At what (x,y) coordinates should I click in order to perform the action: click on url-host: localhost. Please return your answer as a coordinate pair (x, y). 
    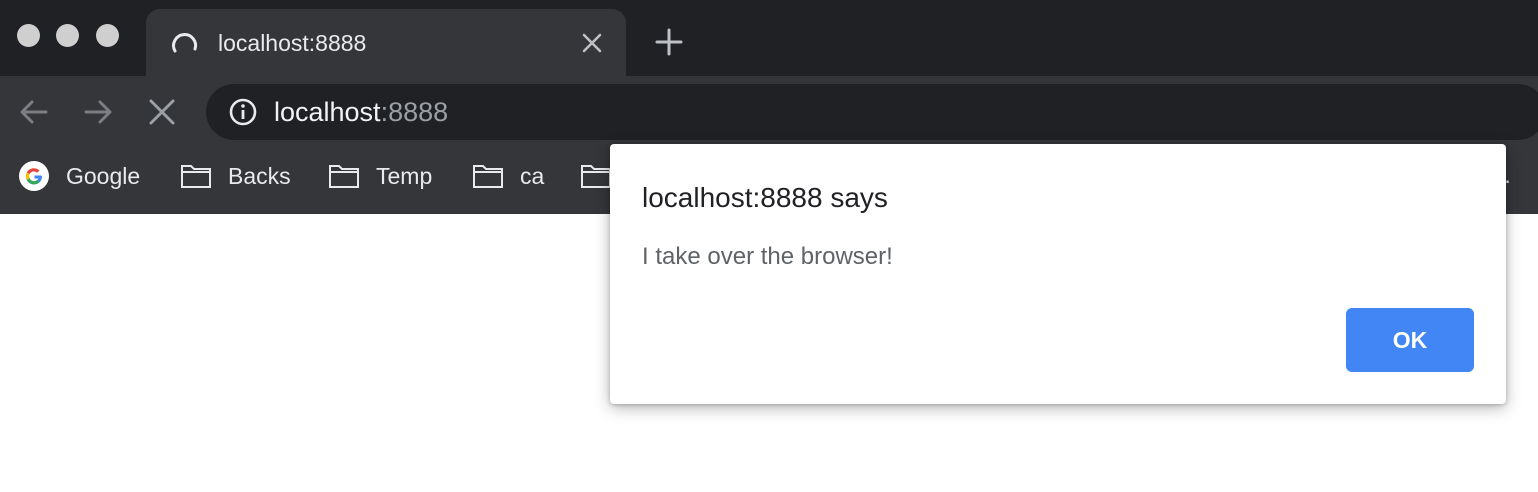
    Looking at the image, I should click on (327, 112).